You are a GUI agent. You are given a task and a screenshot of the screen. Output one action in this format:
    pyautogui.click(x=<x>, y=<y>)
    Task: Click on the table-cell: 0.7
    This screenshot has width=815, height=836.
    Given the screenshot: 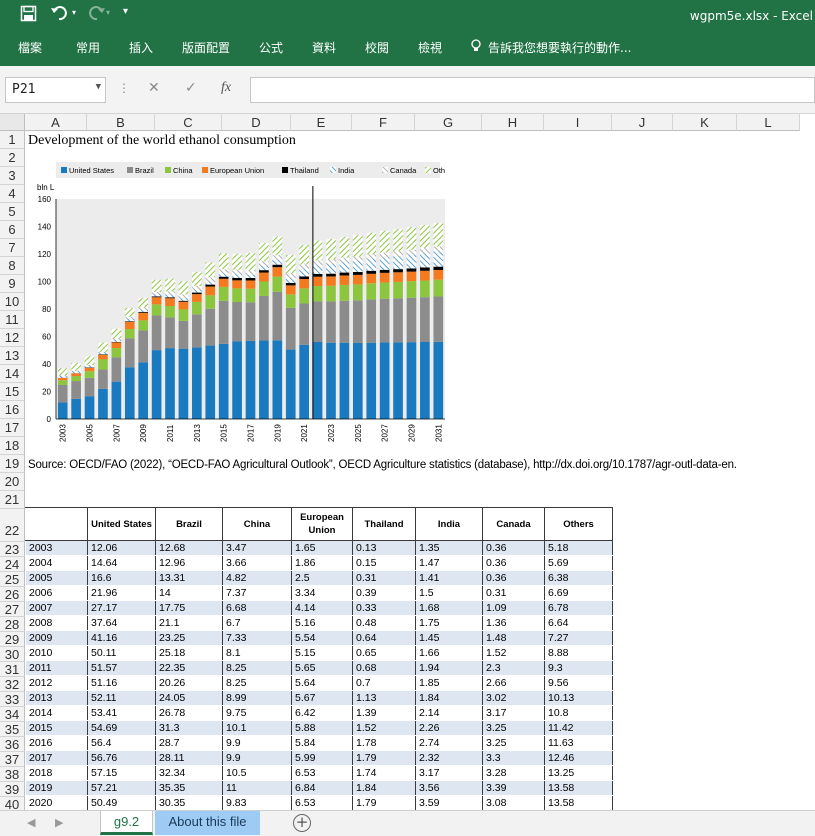 What is the action you would take?
    pyautogui.click(x=384, y=683)
    